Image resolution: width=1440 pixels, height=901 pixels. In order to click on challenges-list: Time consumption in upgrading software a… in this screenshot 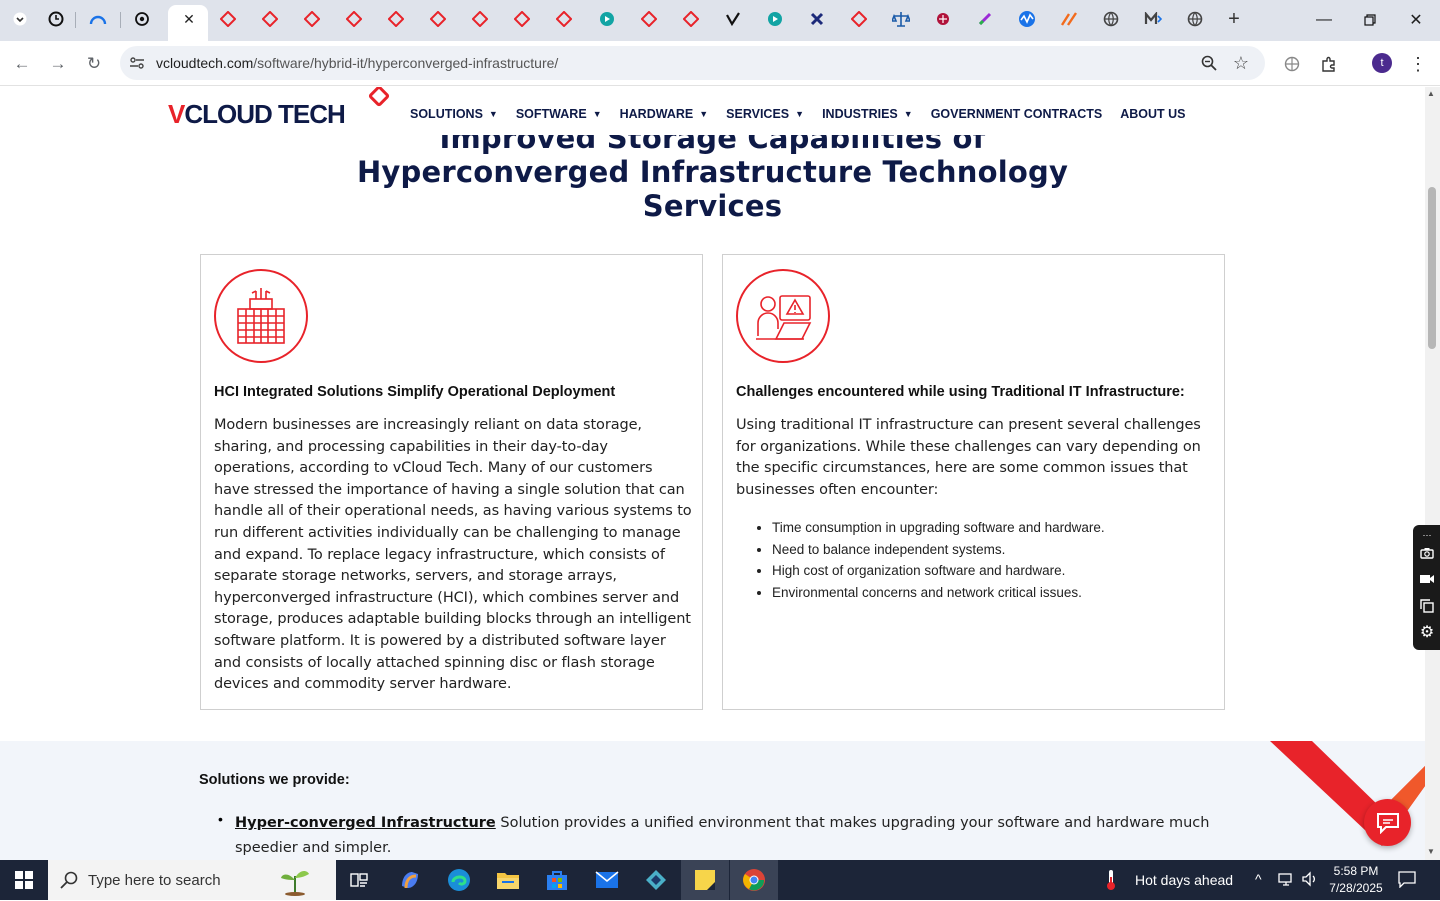, I will do `click(992, 560)`.